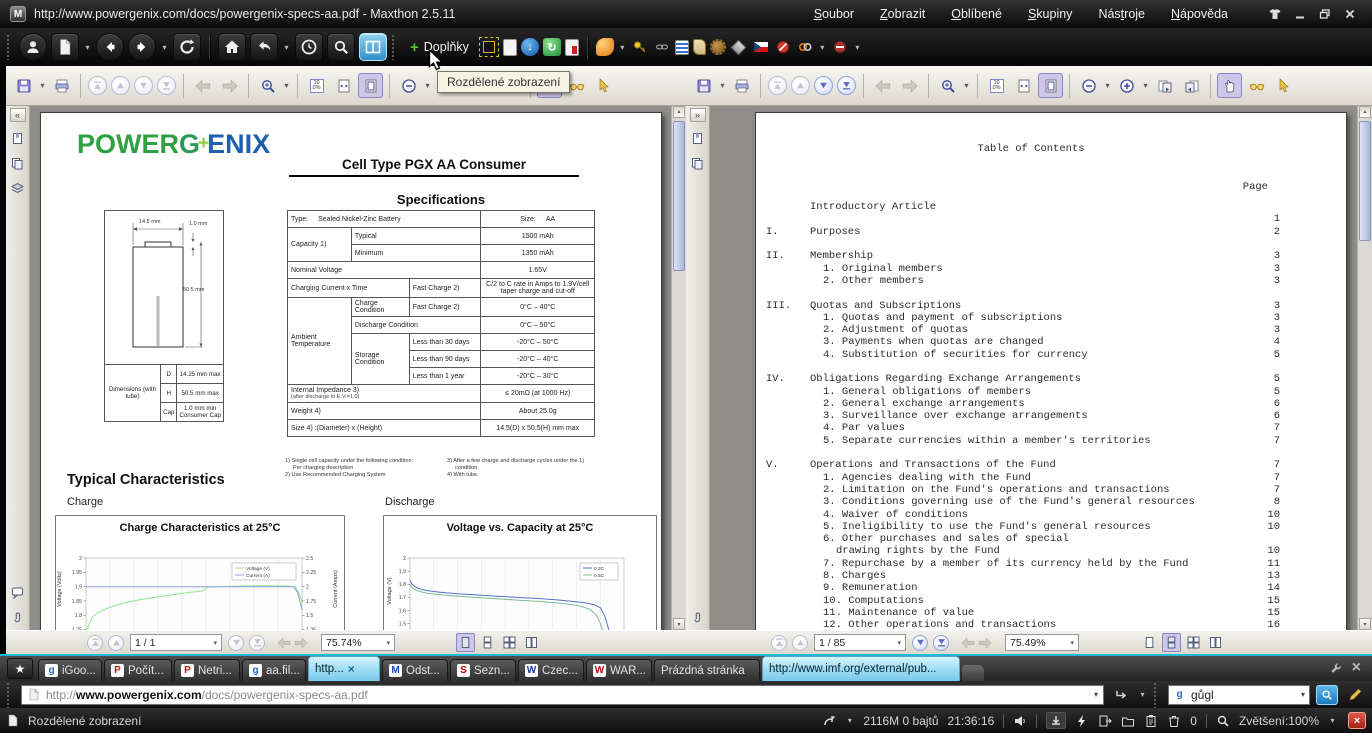 This screenshot has width=1372, height=733. What do you see at coordinates (640, 47) in the screenshot?
I see `password-key-icon` at bounding box center [640, 47].